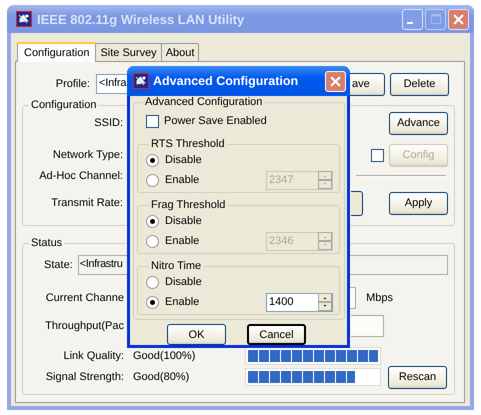 The height and width of the screenshot is (415, 481). What do you see at coordinates (164, 356) in the screenshot?
I see `field-value: Good(100%)` at bounding box center [164, 356].